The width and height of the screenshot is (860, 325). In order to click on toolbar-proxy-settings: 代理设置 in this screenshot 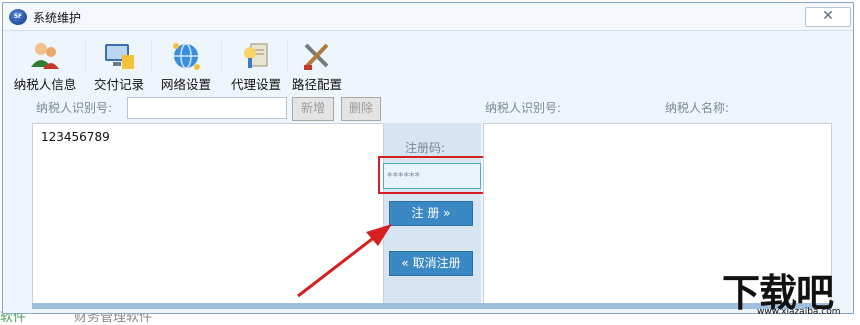, I will do `click(256, 66)`.